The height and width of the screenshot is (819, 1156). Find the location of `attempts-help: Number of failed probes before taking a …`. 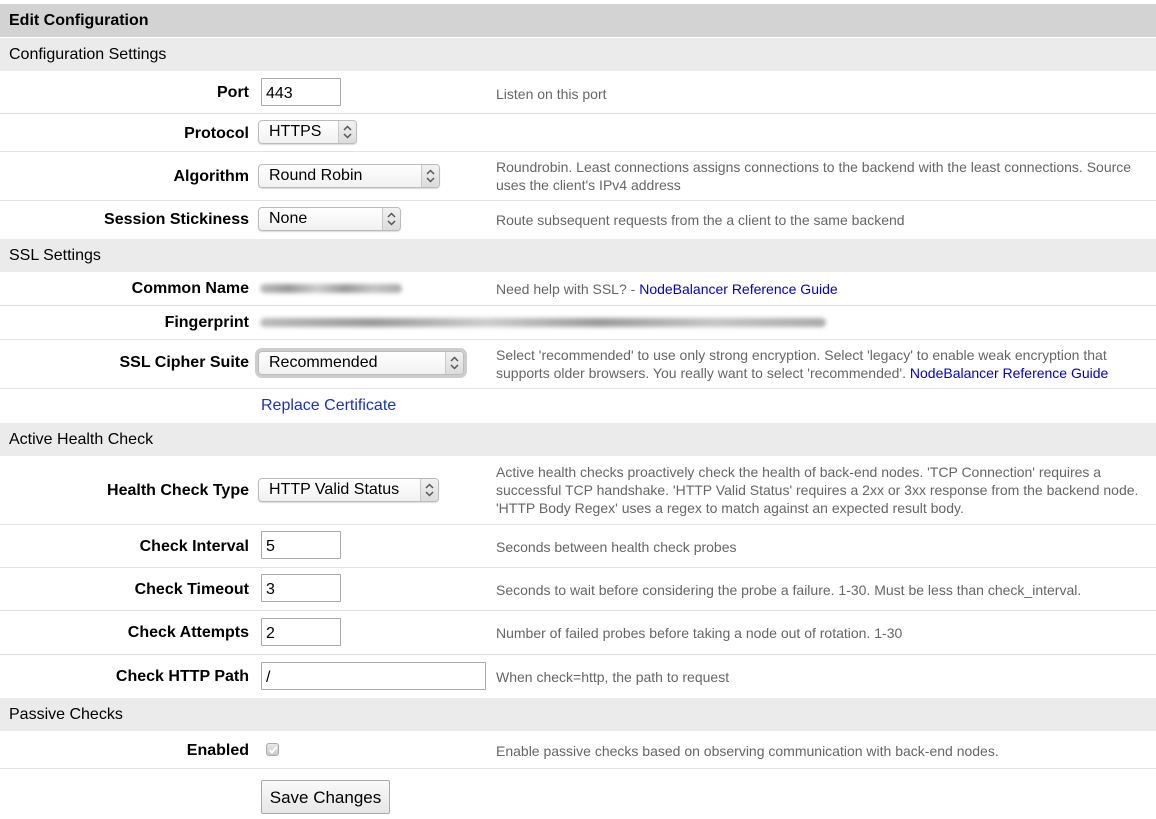

attempts-help: Number of failed probes before taking a … is located at coordinates (699, 633).